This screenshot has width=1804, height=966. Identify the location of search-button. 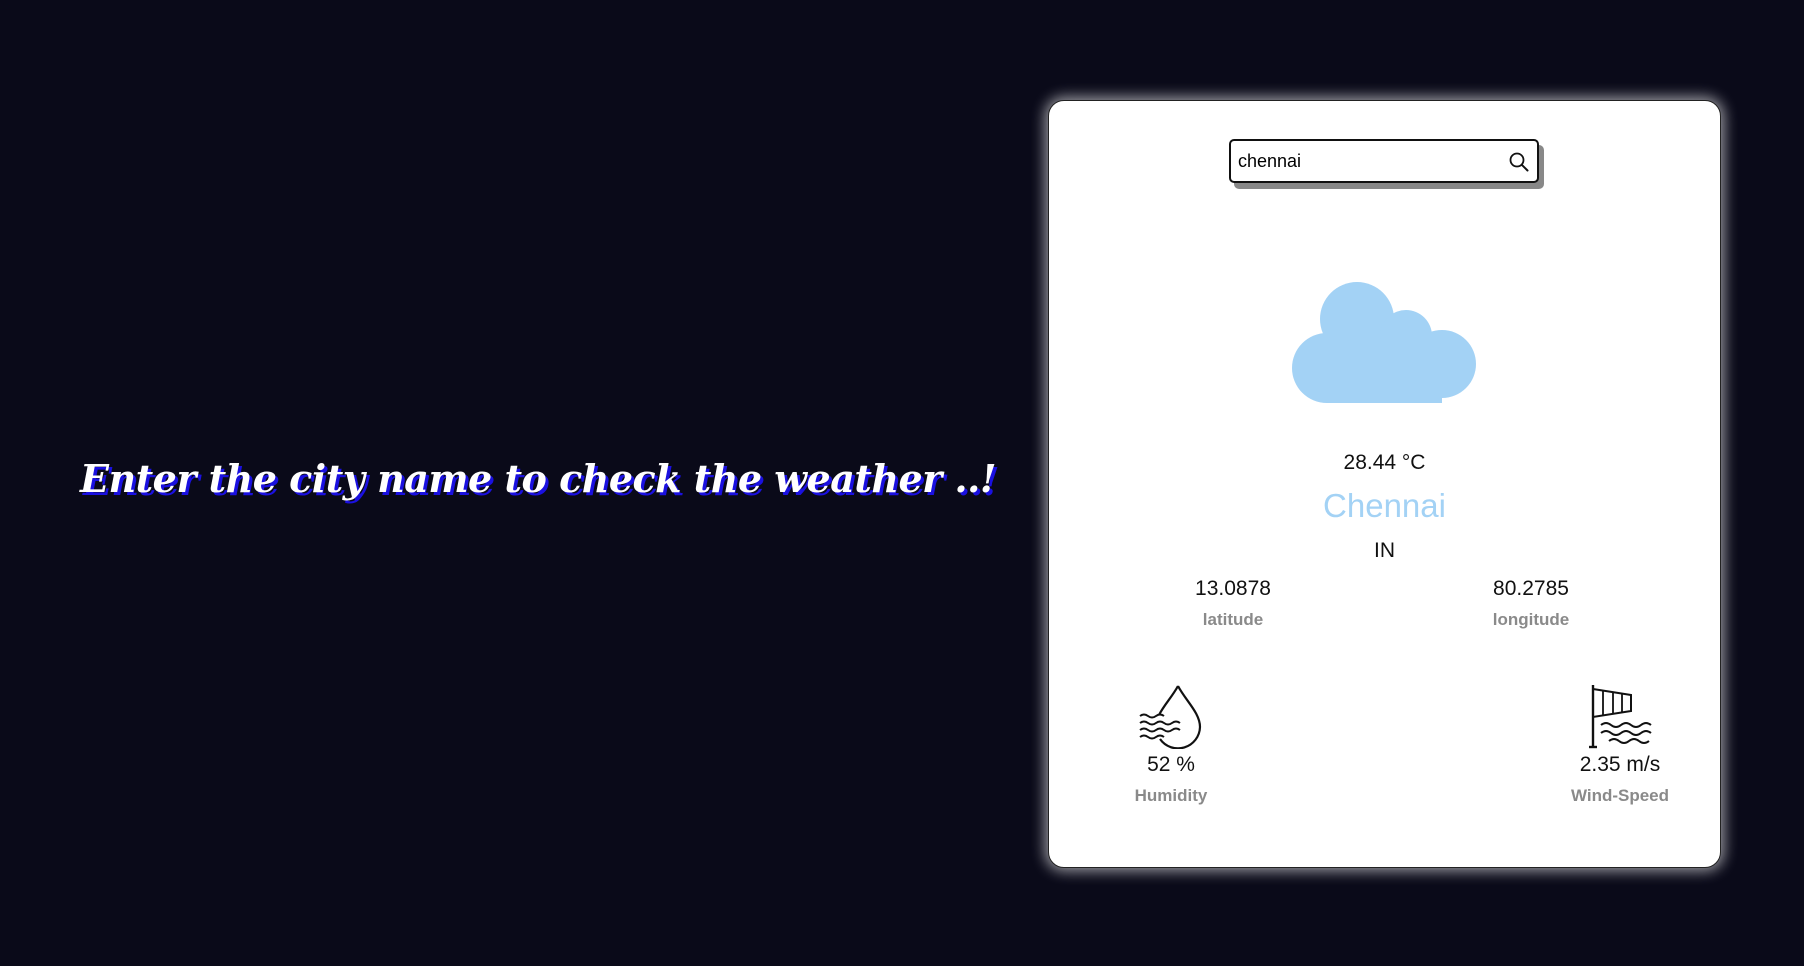
(1519, 162).